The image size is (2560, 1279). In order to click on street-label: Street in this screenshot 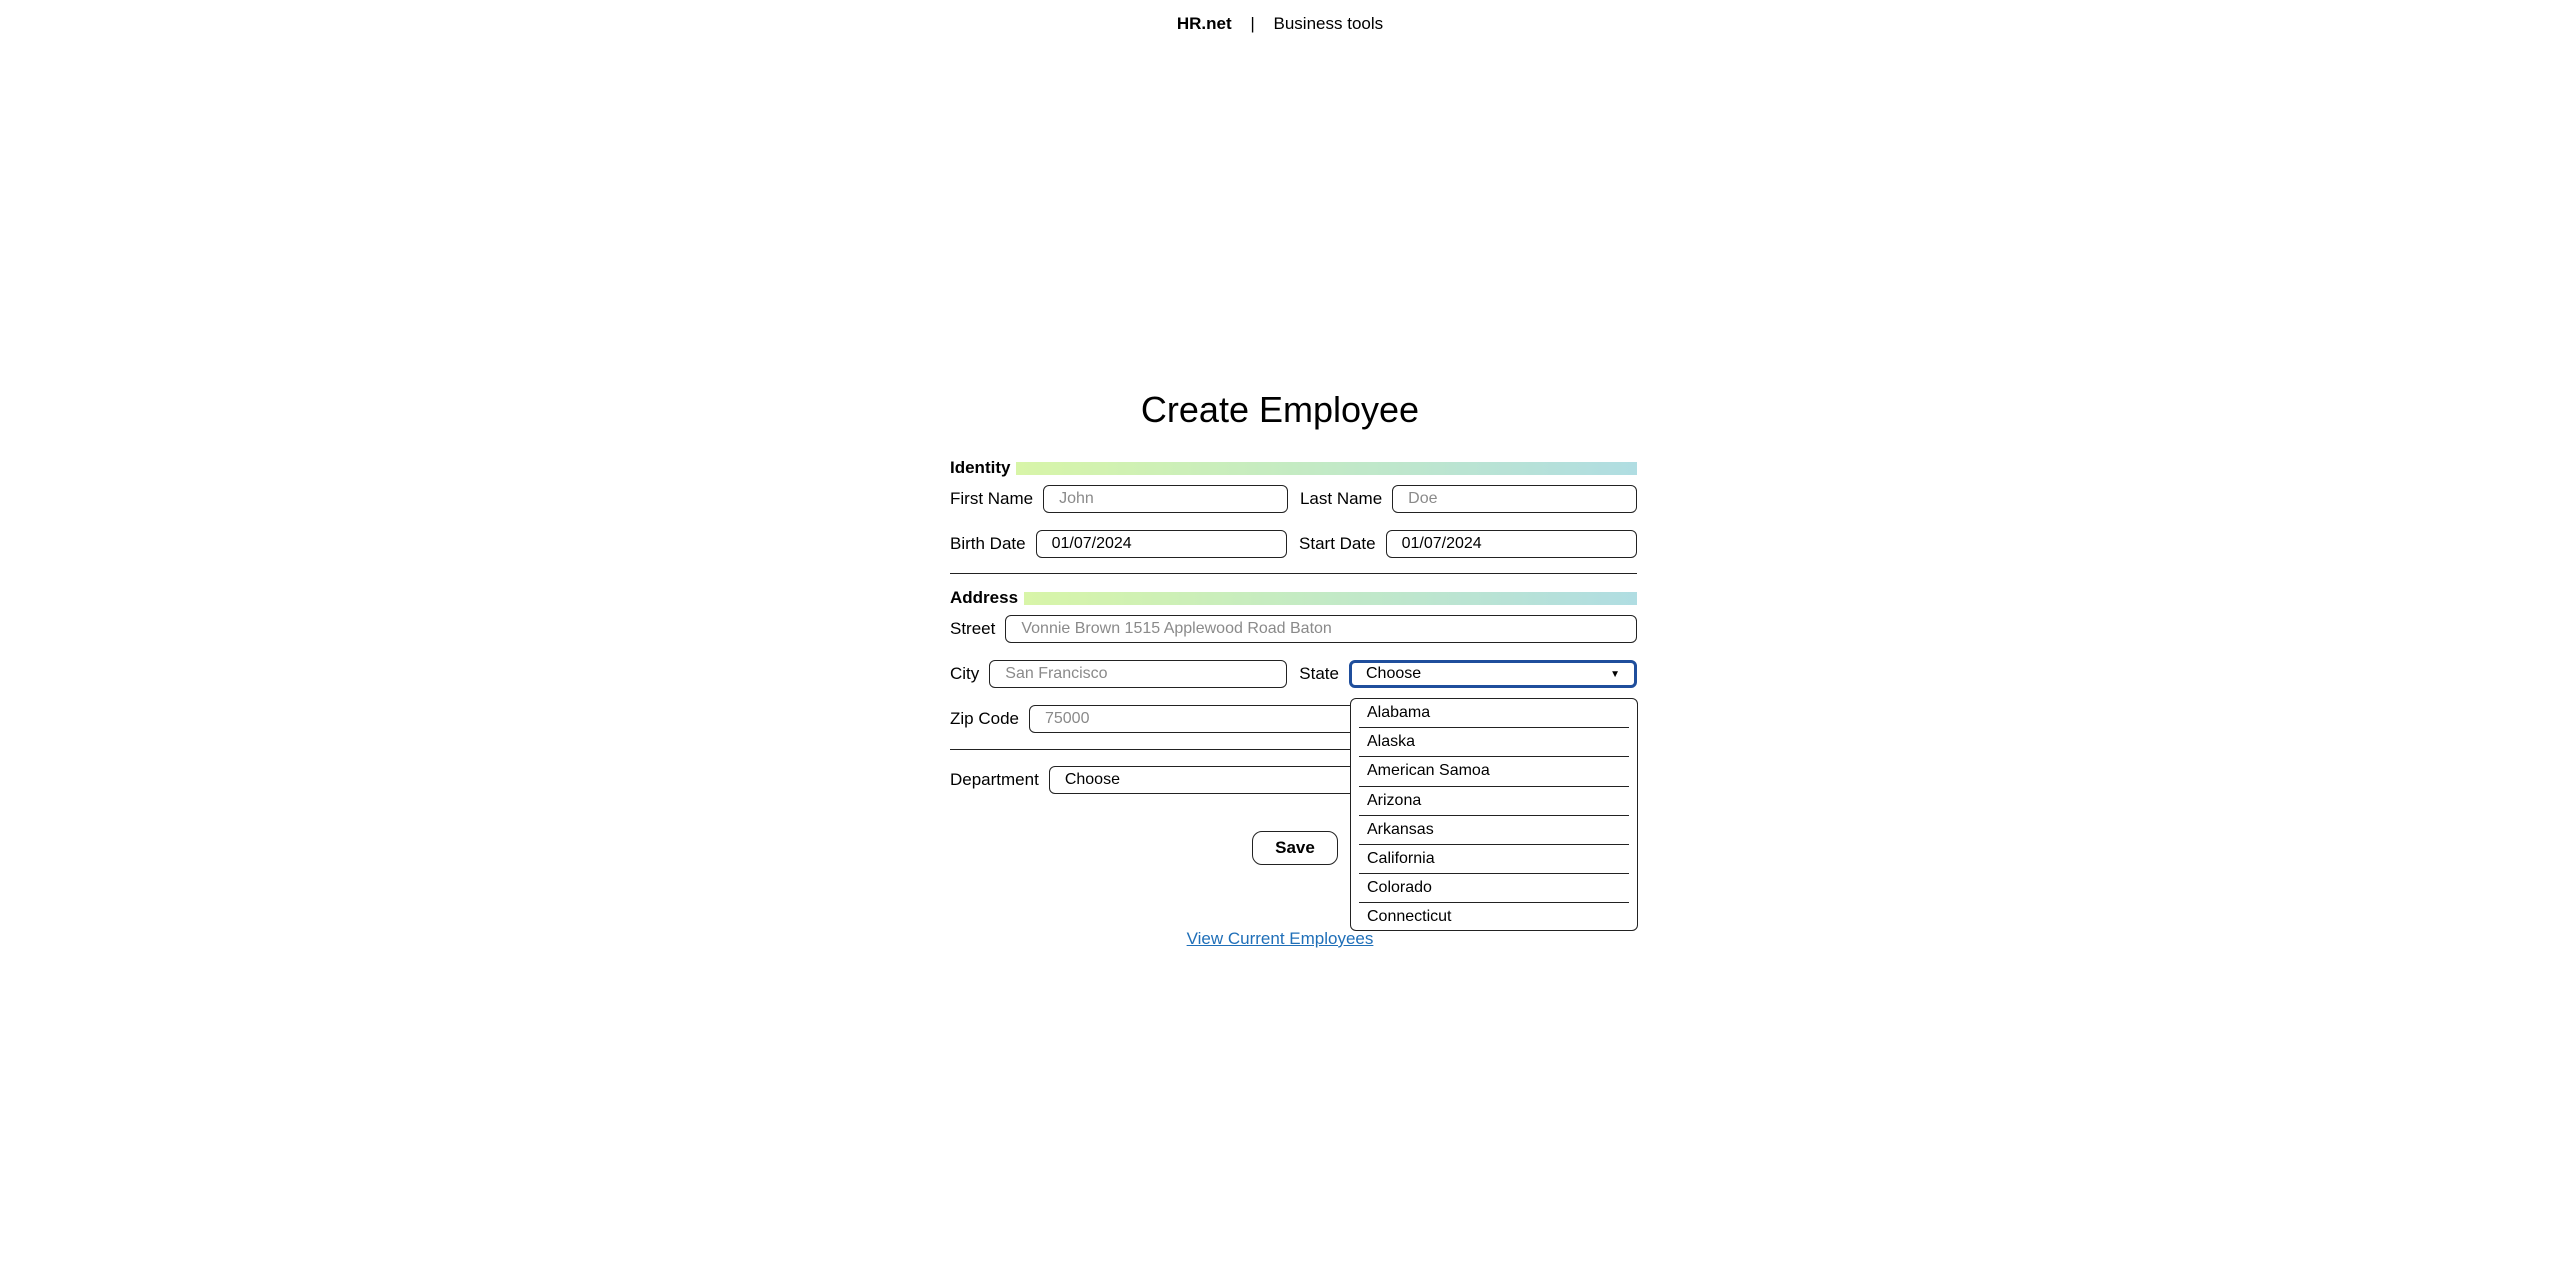, I will do `click(973, 628)`.